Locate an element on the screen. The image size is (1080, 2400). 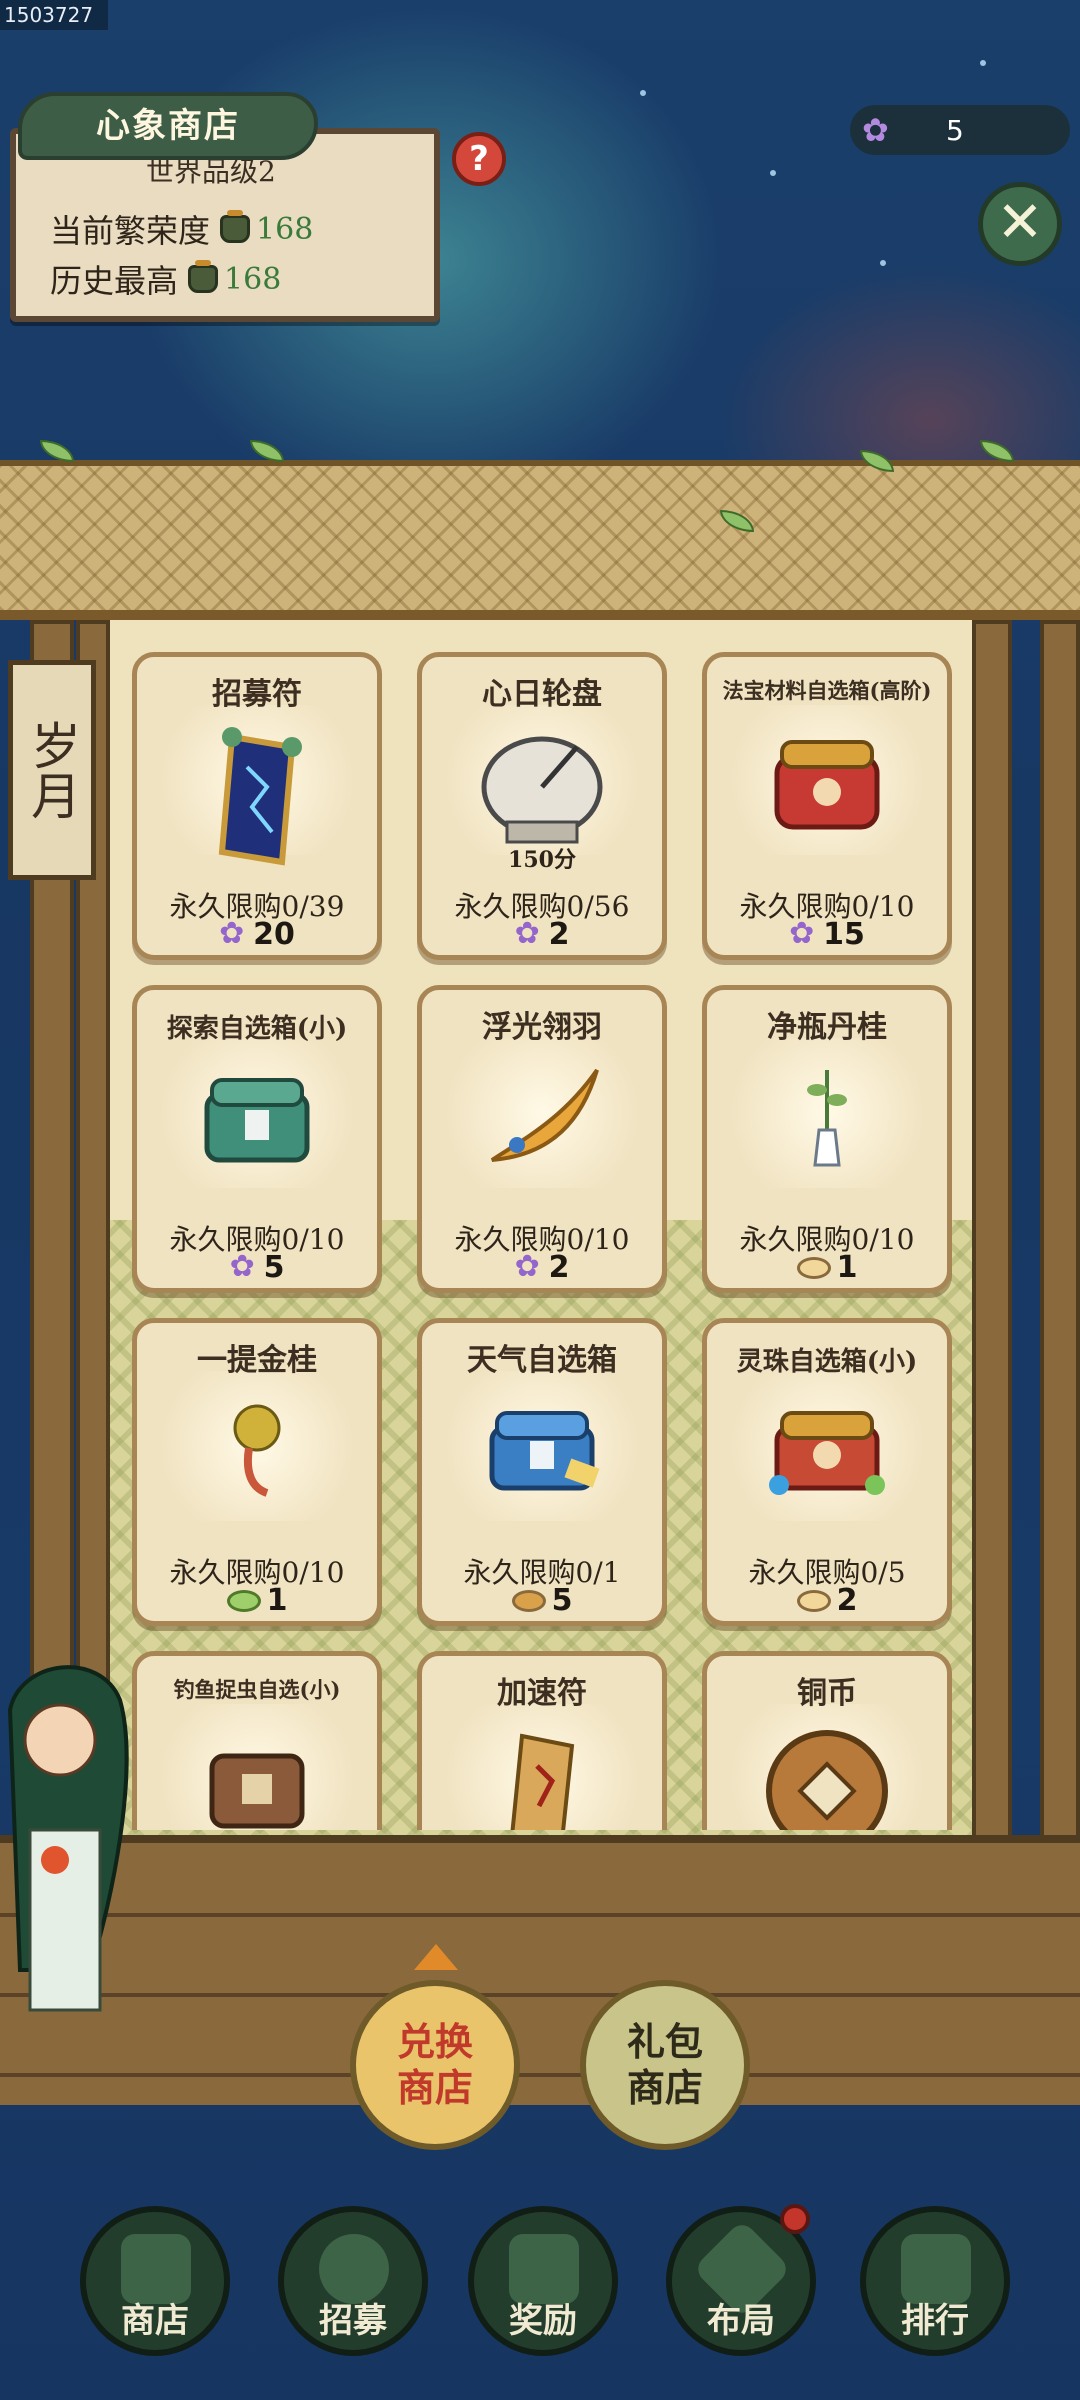
hanging-banner: 岁月 is located at coordinates (52, 770).